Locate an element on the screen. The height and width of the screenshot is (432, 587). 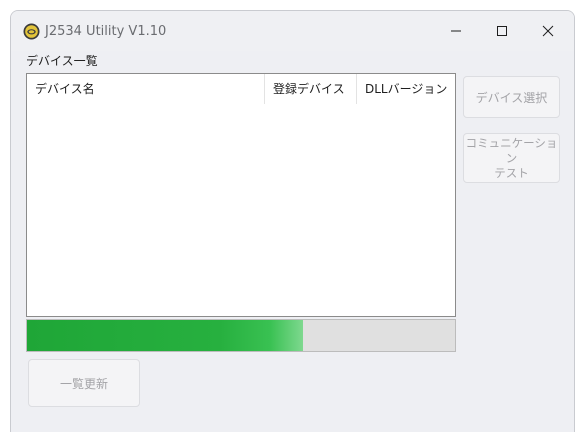
device-list-caption: デバイス一覧 is located at coordinates (62, 61).